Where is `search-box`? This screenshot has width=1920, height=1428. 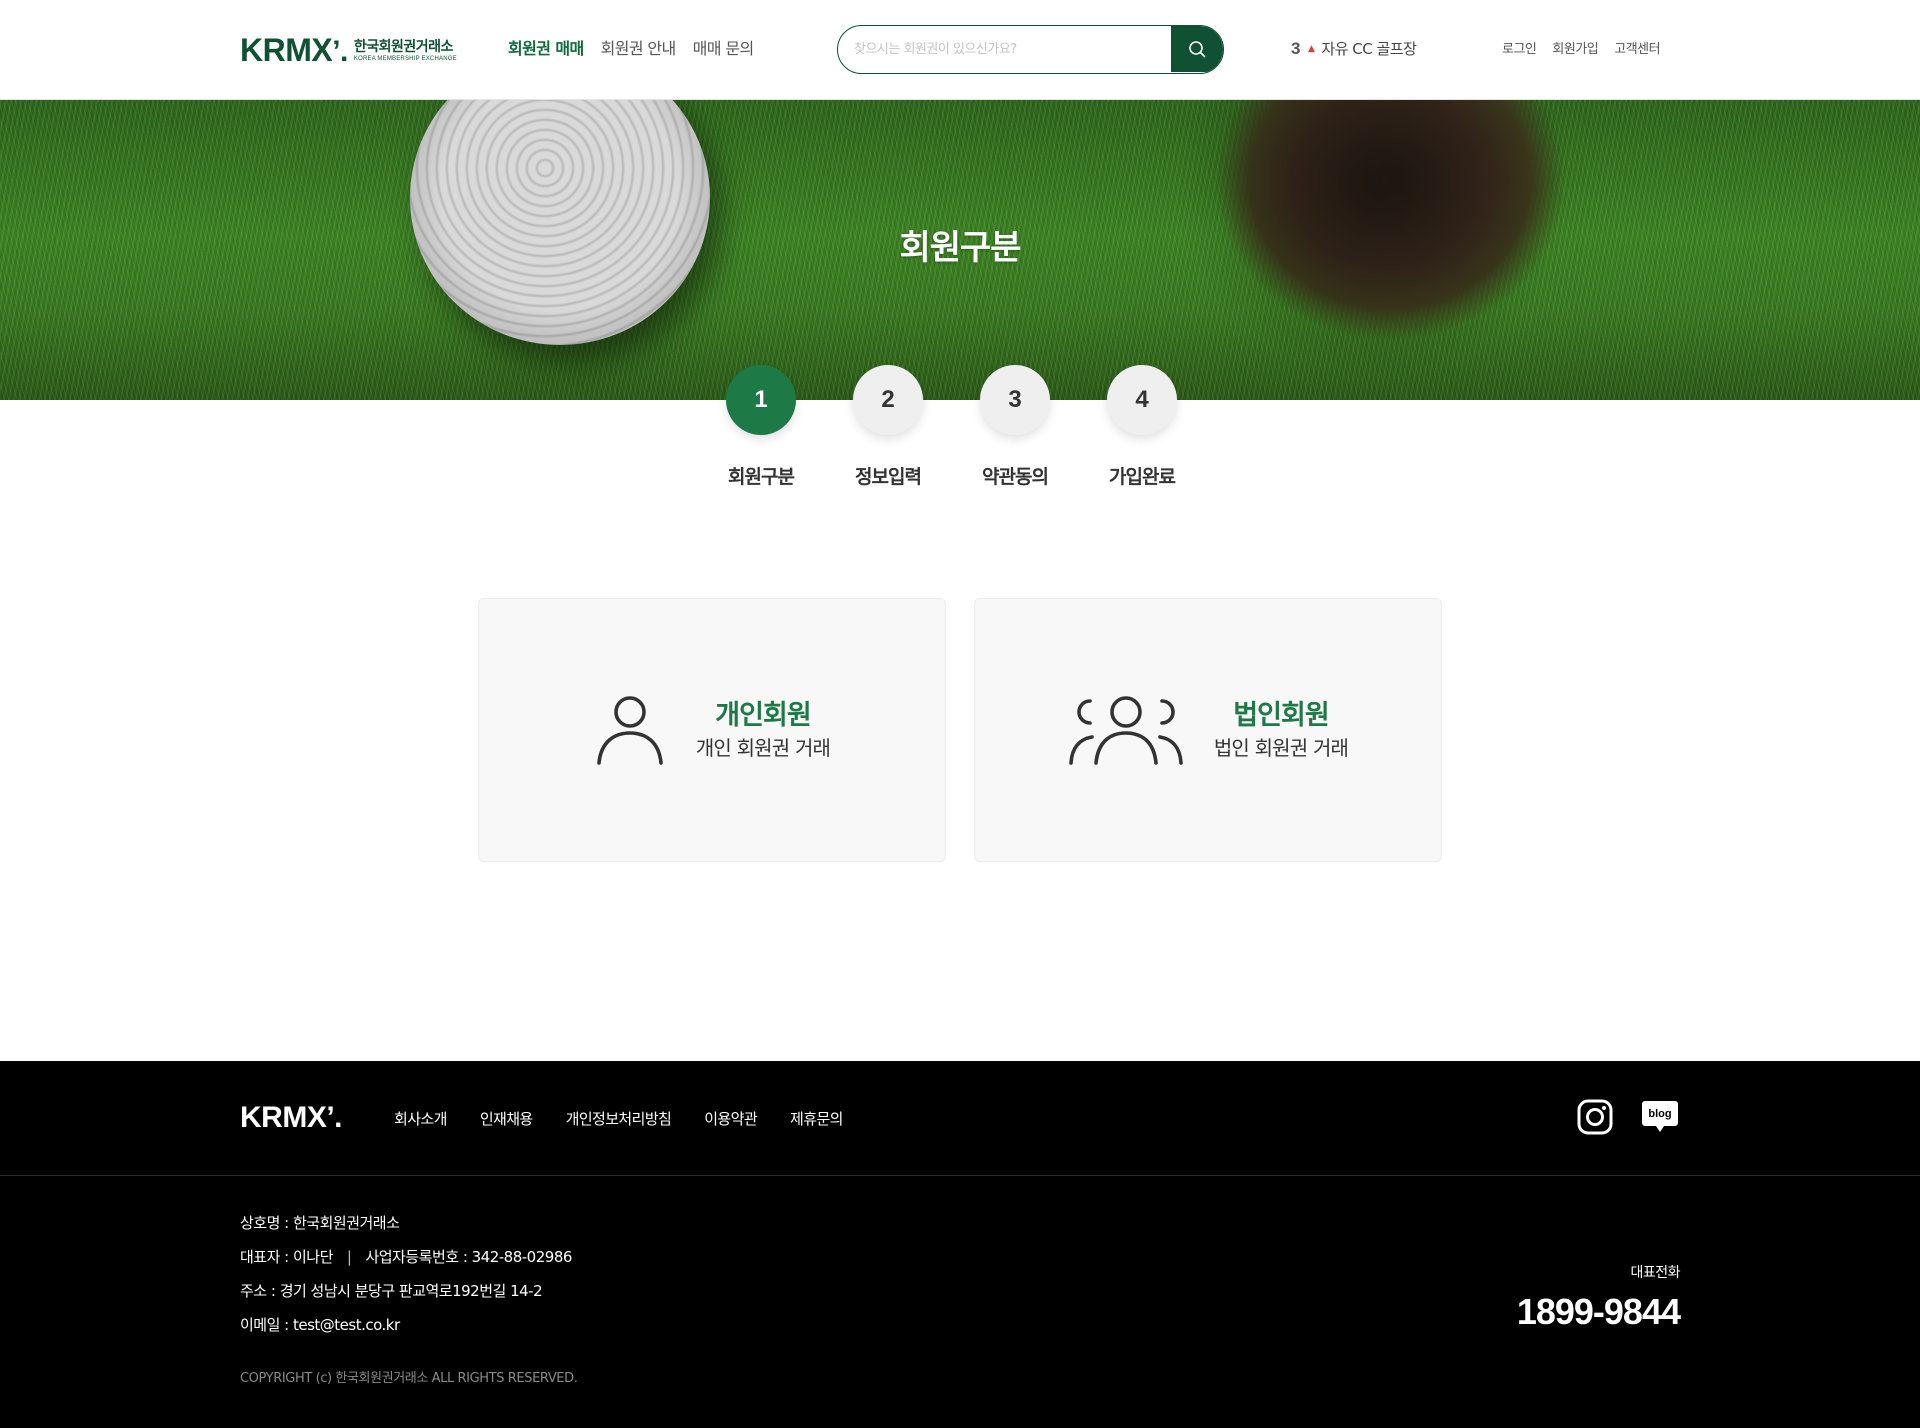
search-box is located at coordinates (1030, 49).